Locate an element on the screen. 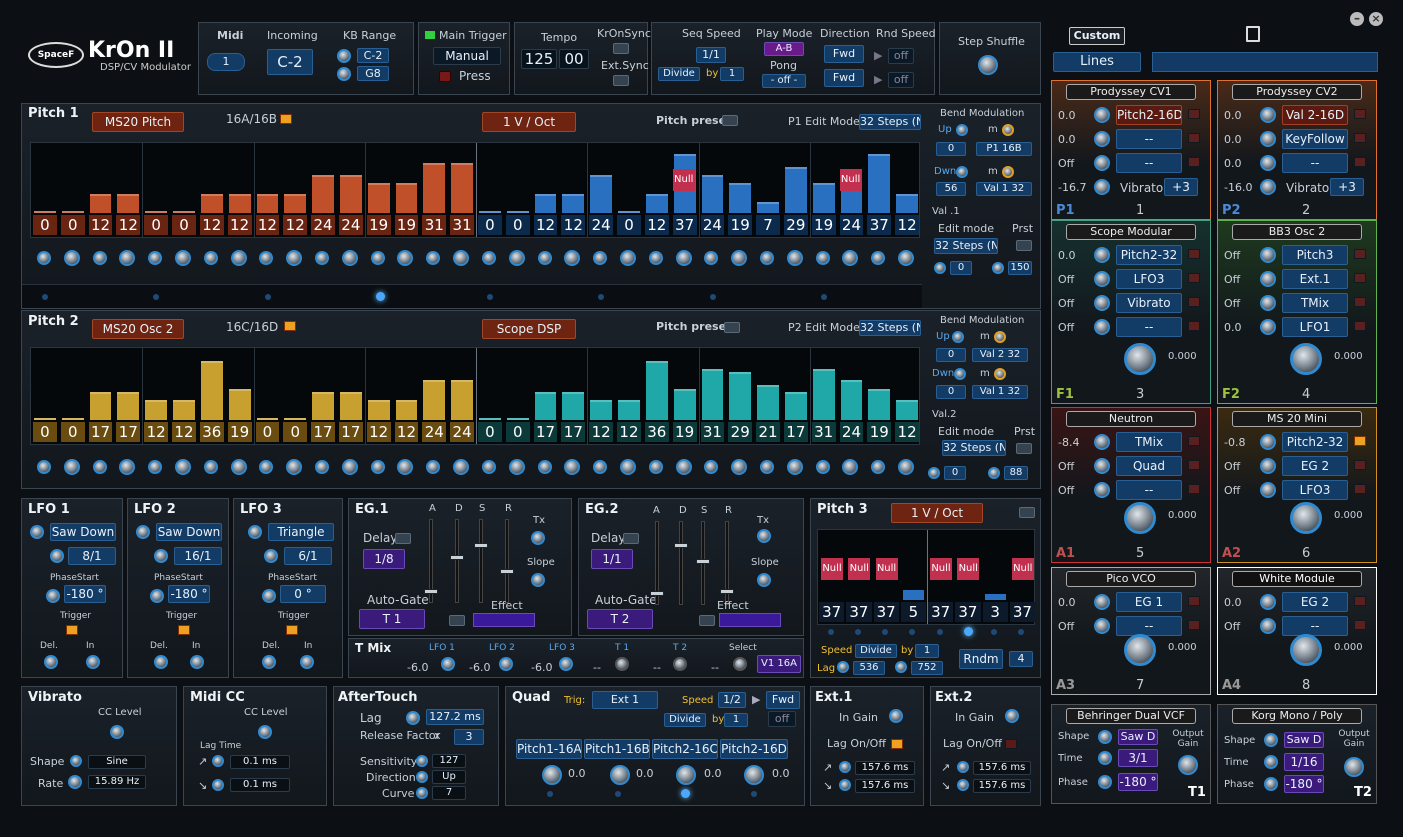  module-6-source-select: Pitch2-32 is located at coordinates (1315, 442).